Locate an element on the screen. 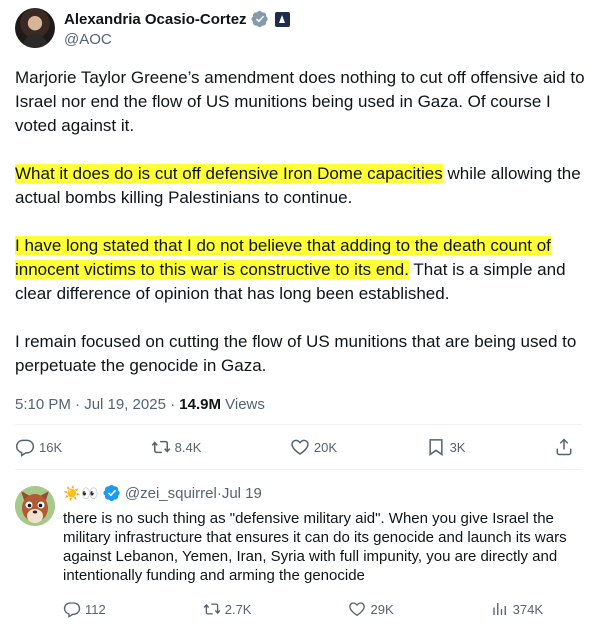 The width and height of the screenshot is (597, 624). reply-header: ☀️👀 @zei_squirrel · Jul 19 is located at coordinates (162, 493).